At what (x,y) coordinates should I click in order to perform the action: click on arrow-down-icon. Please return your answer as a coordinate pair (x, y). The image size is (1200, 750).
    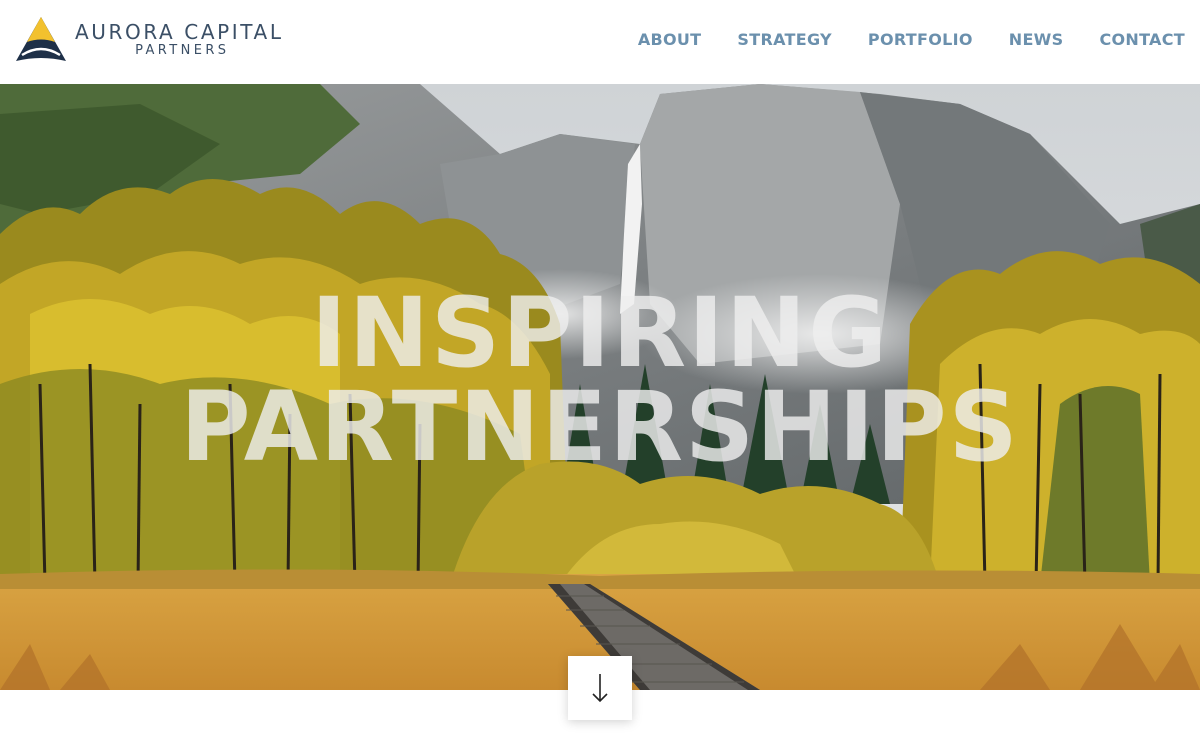
    Looking at the image, I should click on (600, 688).